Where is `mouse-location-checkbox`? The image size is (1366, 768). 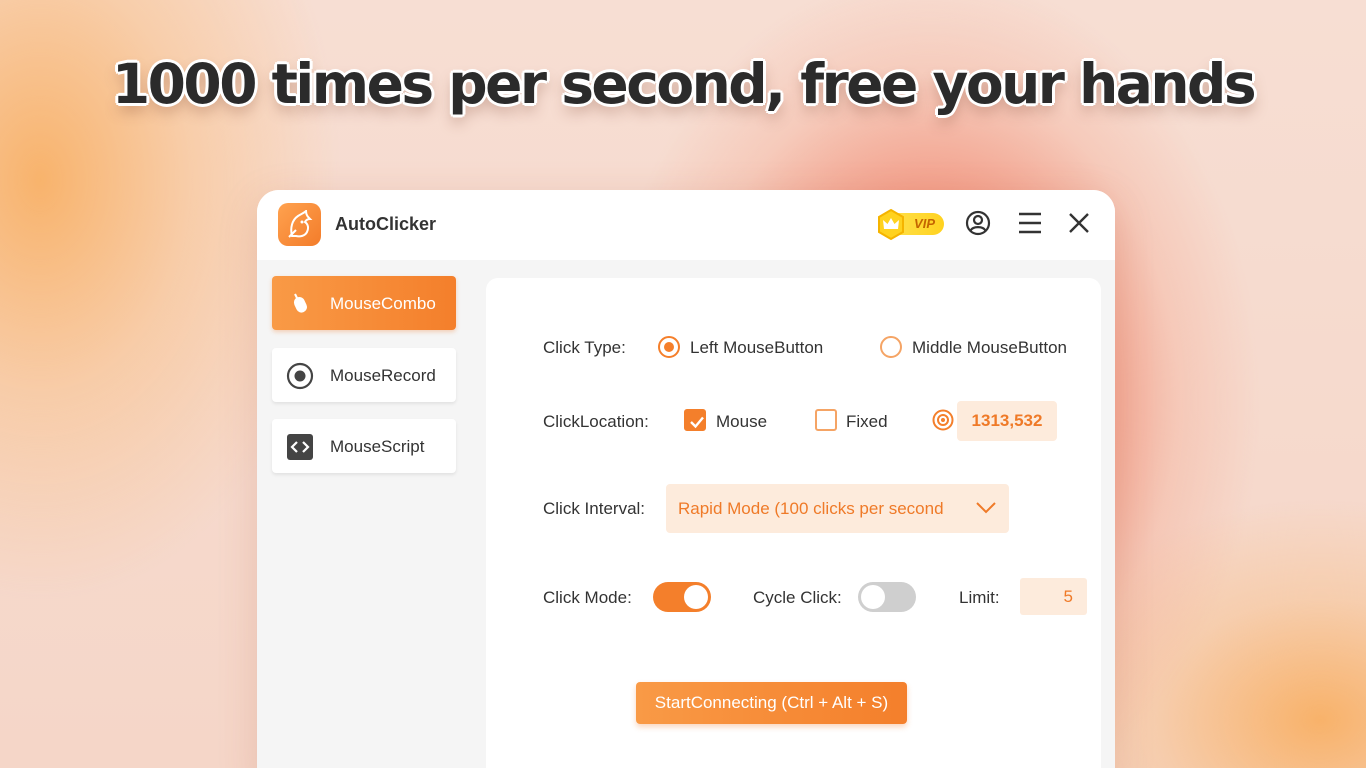
mouse-location-checkbox is located at coordinates (695, 420).